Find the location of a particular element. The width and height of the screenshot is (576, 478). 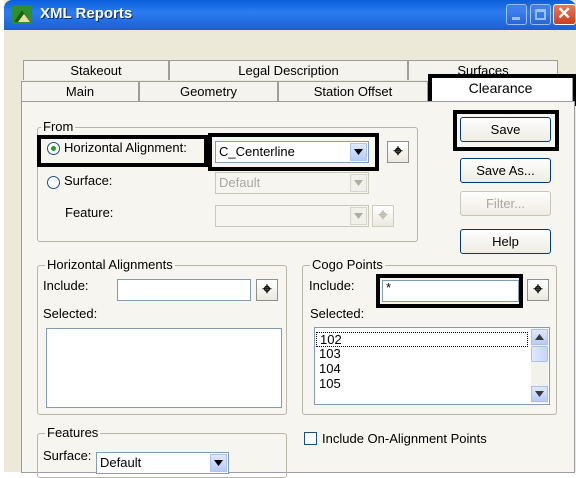

cogo-selected-label: Selected: is located at coordinates (337, 313).